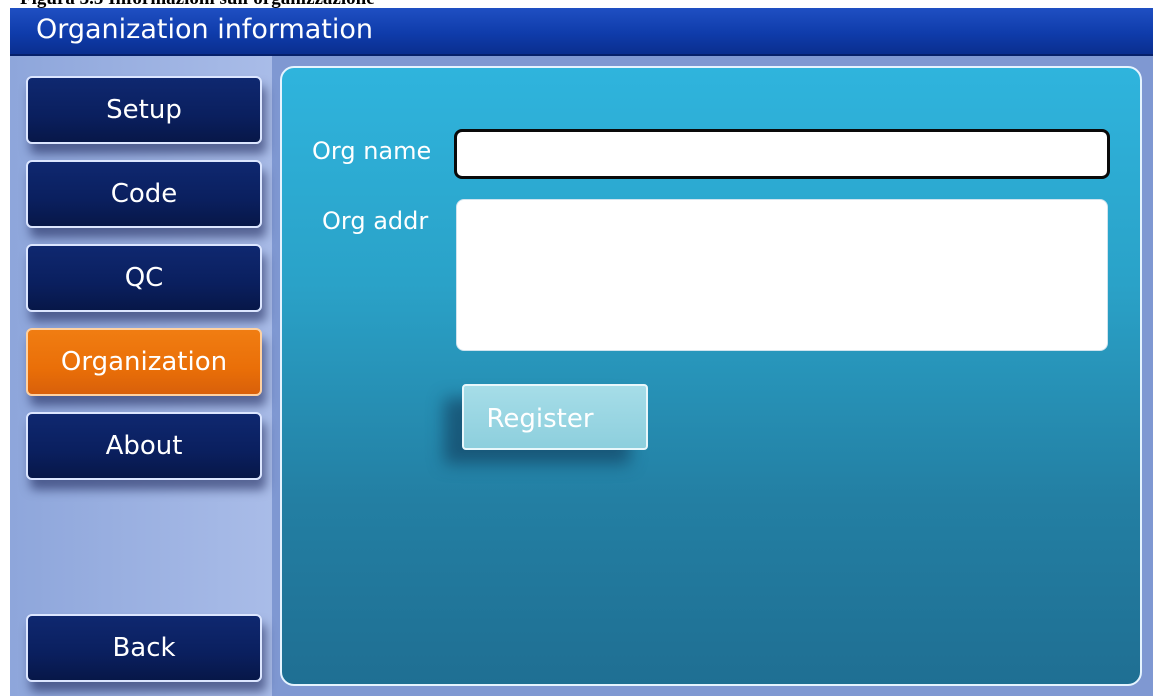 This screenshot has width=1153, height=696. I want to click on sidebar-item-setup: Setup, so click(144, 110).